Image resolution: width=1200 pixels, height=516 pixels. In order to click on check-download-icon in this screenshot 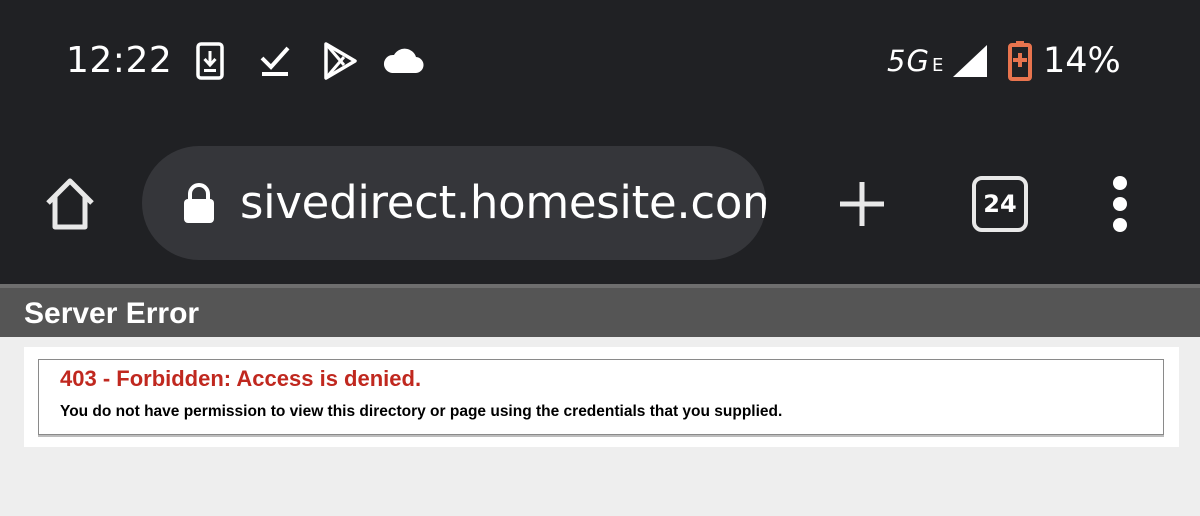, I will do `click(275, 61)`.